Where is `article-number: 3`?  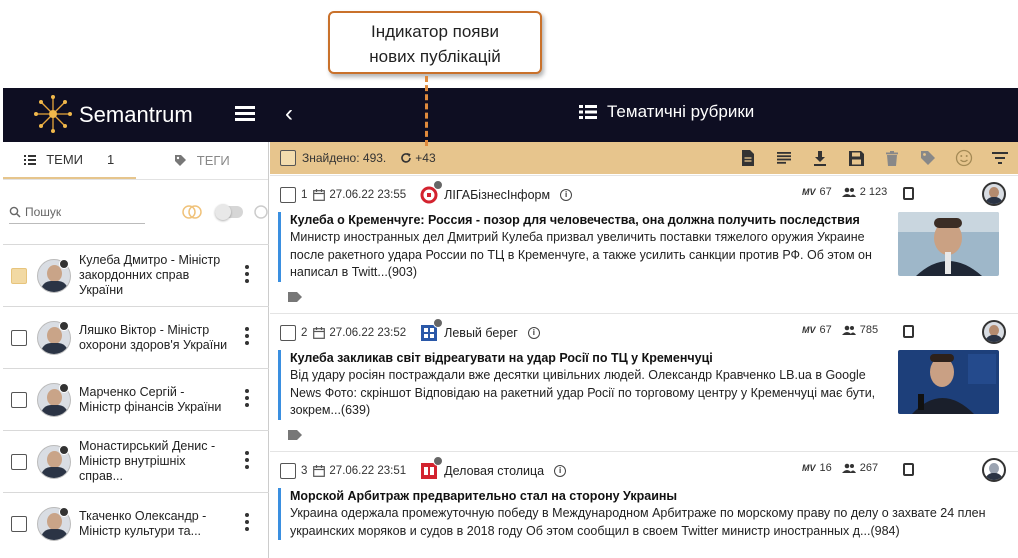 article-number: 3 is located at coordinates (304, 471).